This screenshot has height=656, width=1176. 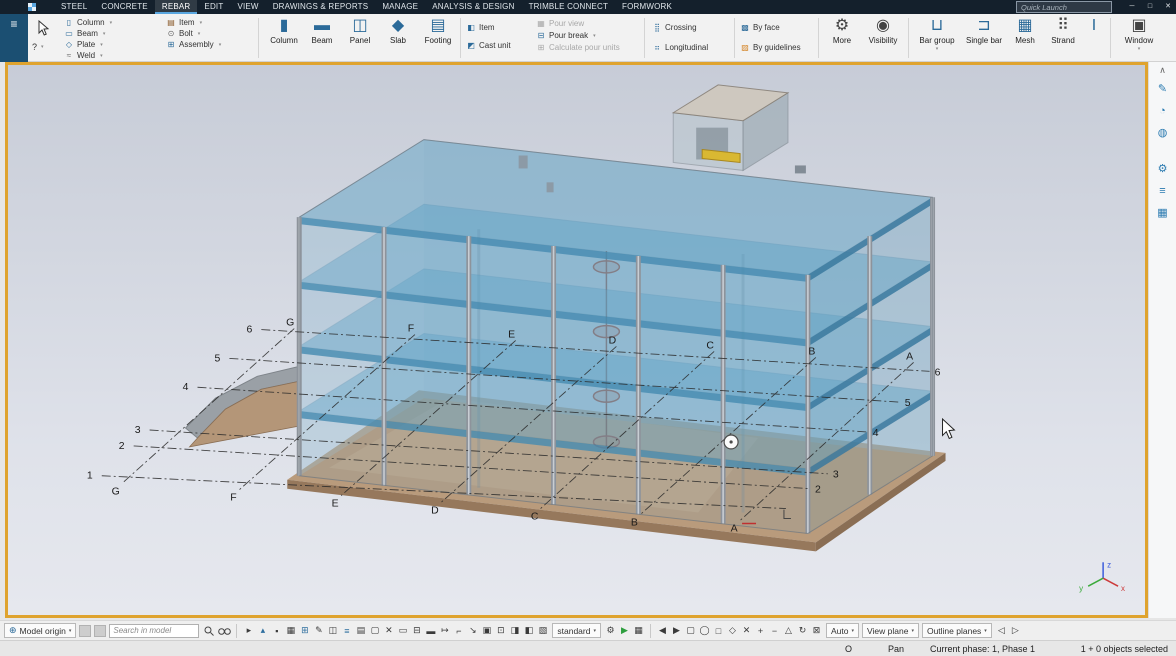 What do you see at coordinates (83, 55) in the screenshot?
I see `toggle-weld: ≈ Weld ▾` at bounding box center [83, 55].